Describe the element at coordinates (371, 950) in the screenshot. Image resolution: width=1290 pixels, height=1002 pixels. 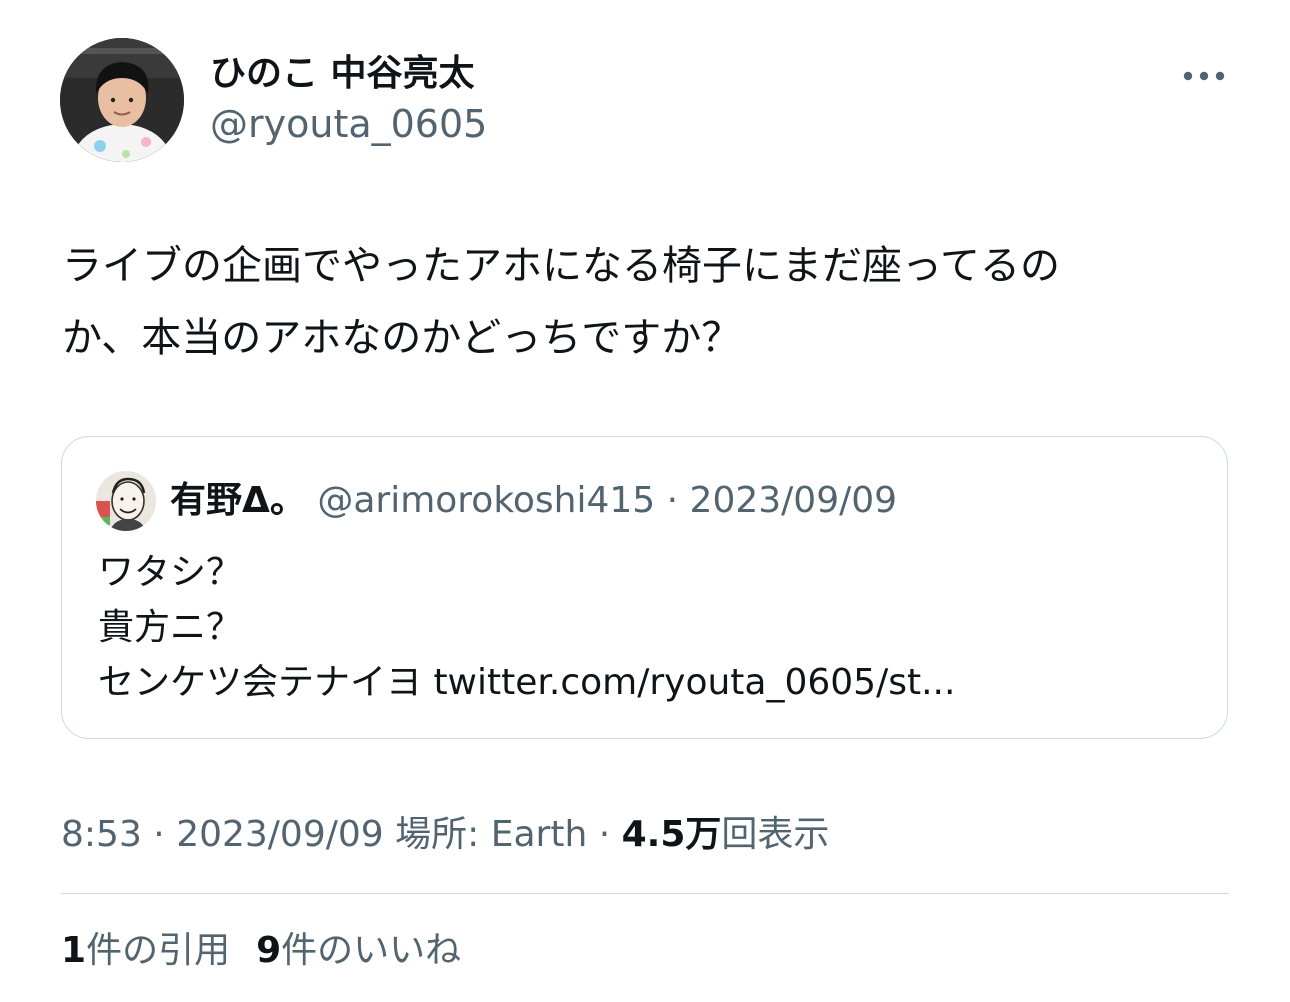
I see `likes-label: 件のいいね` at that location.